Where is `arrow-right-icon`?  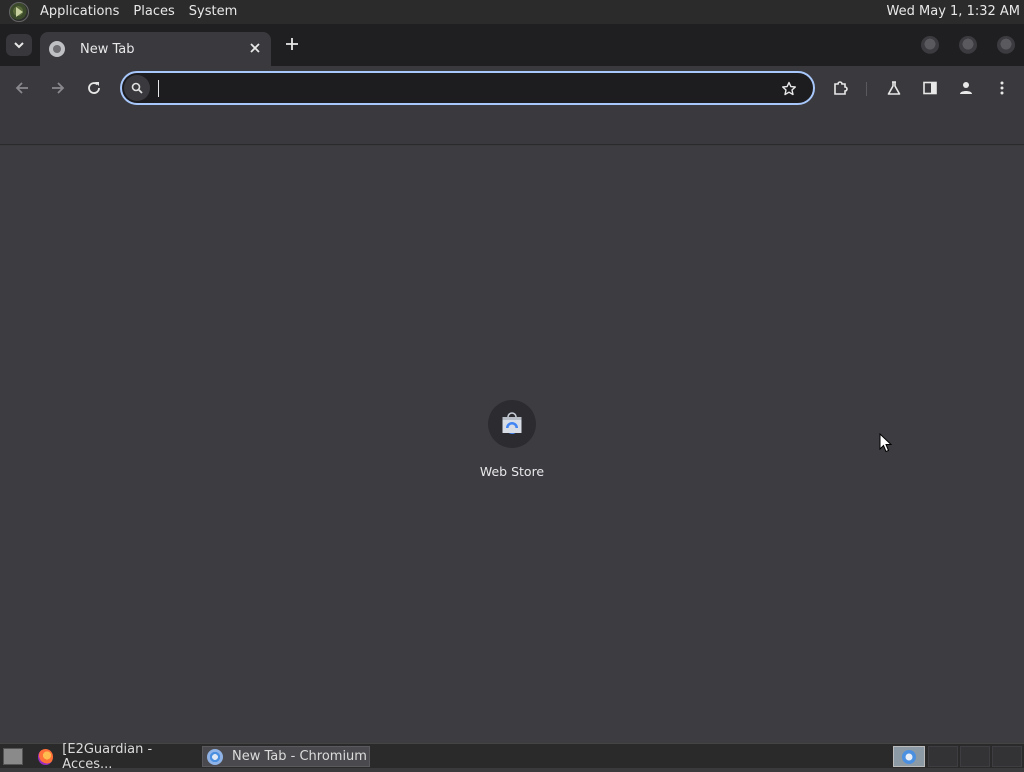
arrow-right-icon is located at coordinates (58, 88).